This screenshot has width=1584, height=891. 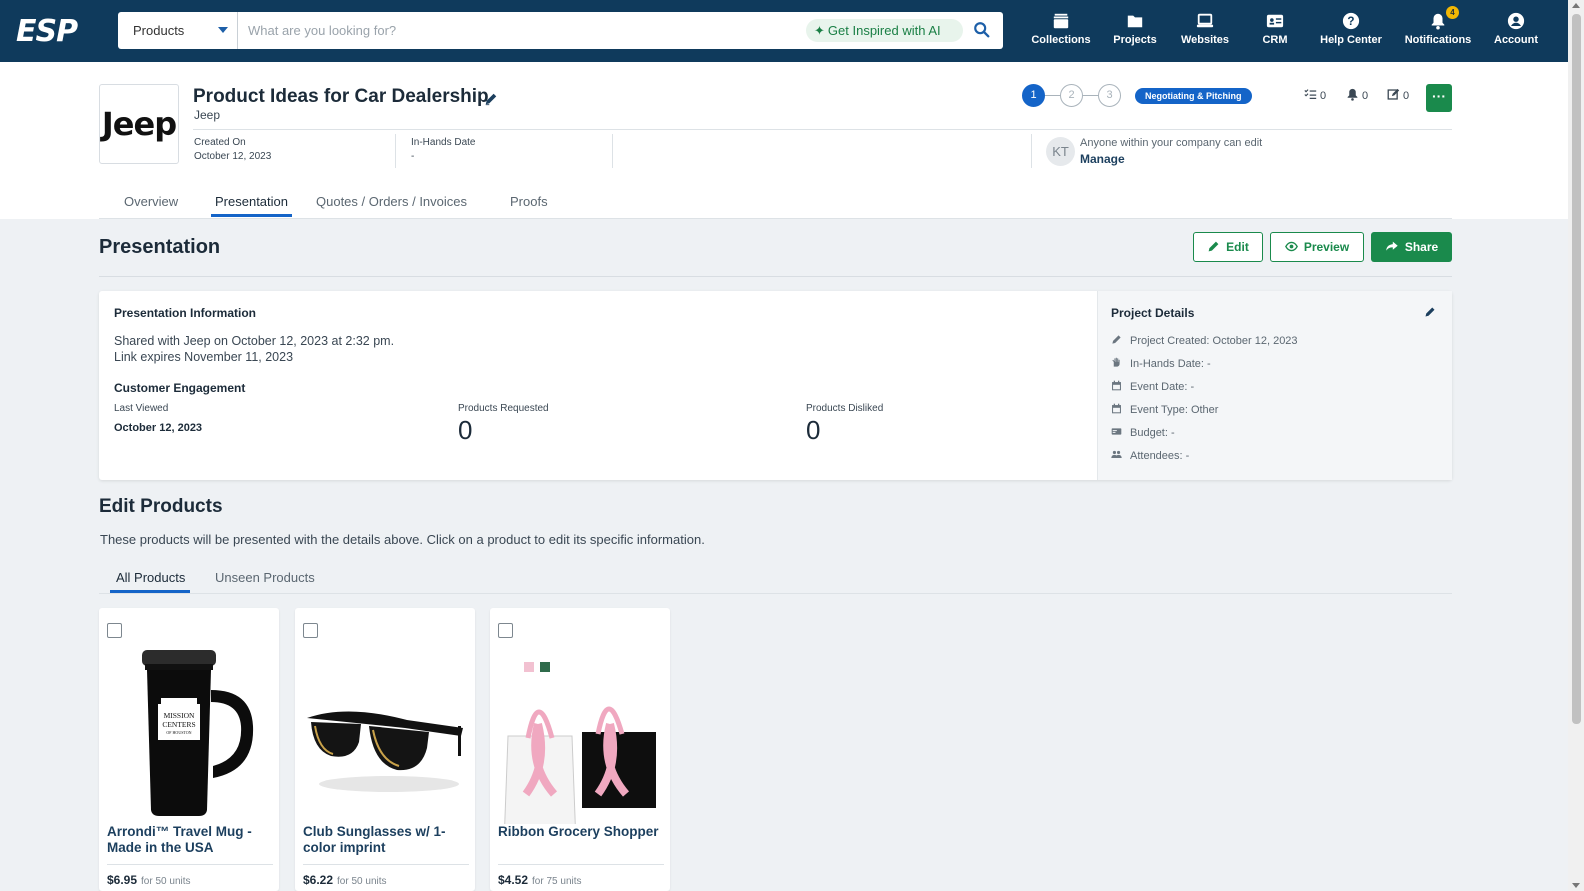 What do you see at coordinates (158, 428) in the screenshot?
I see `last-viewed-value: October 12, 2023` at bounding box center [158, 428].